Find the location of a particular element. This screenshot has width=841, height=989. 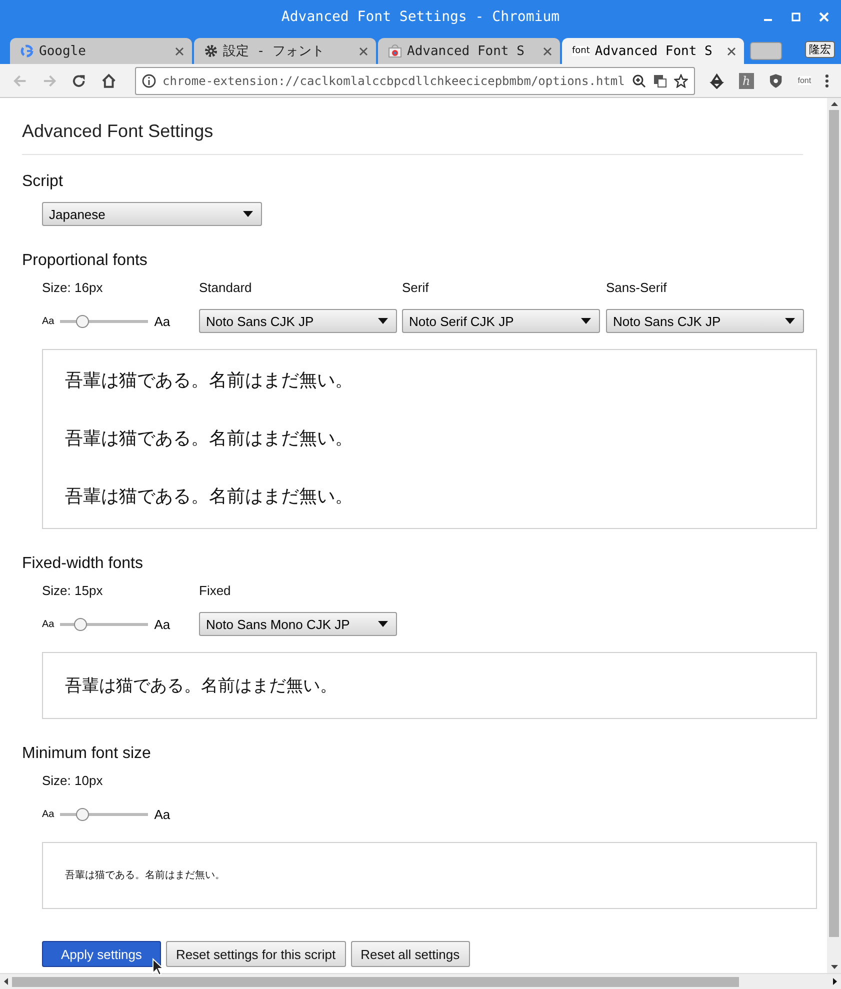

address-bar: chrome-extension://caclkomlalccbpcdllchkeecicepbmbm/options.html is located at coordinates (414, 80).